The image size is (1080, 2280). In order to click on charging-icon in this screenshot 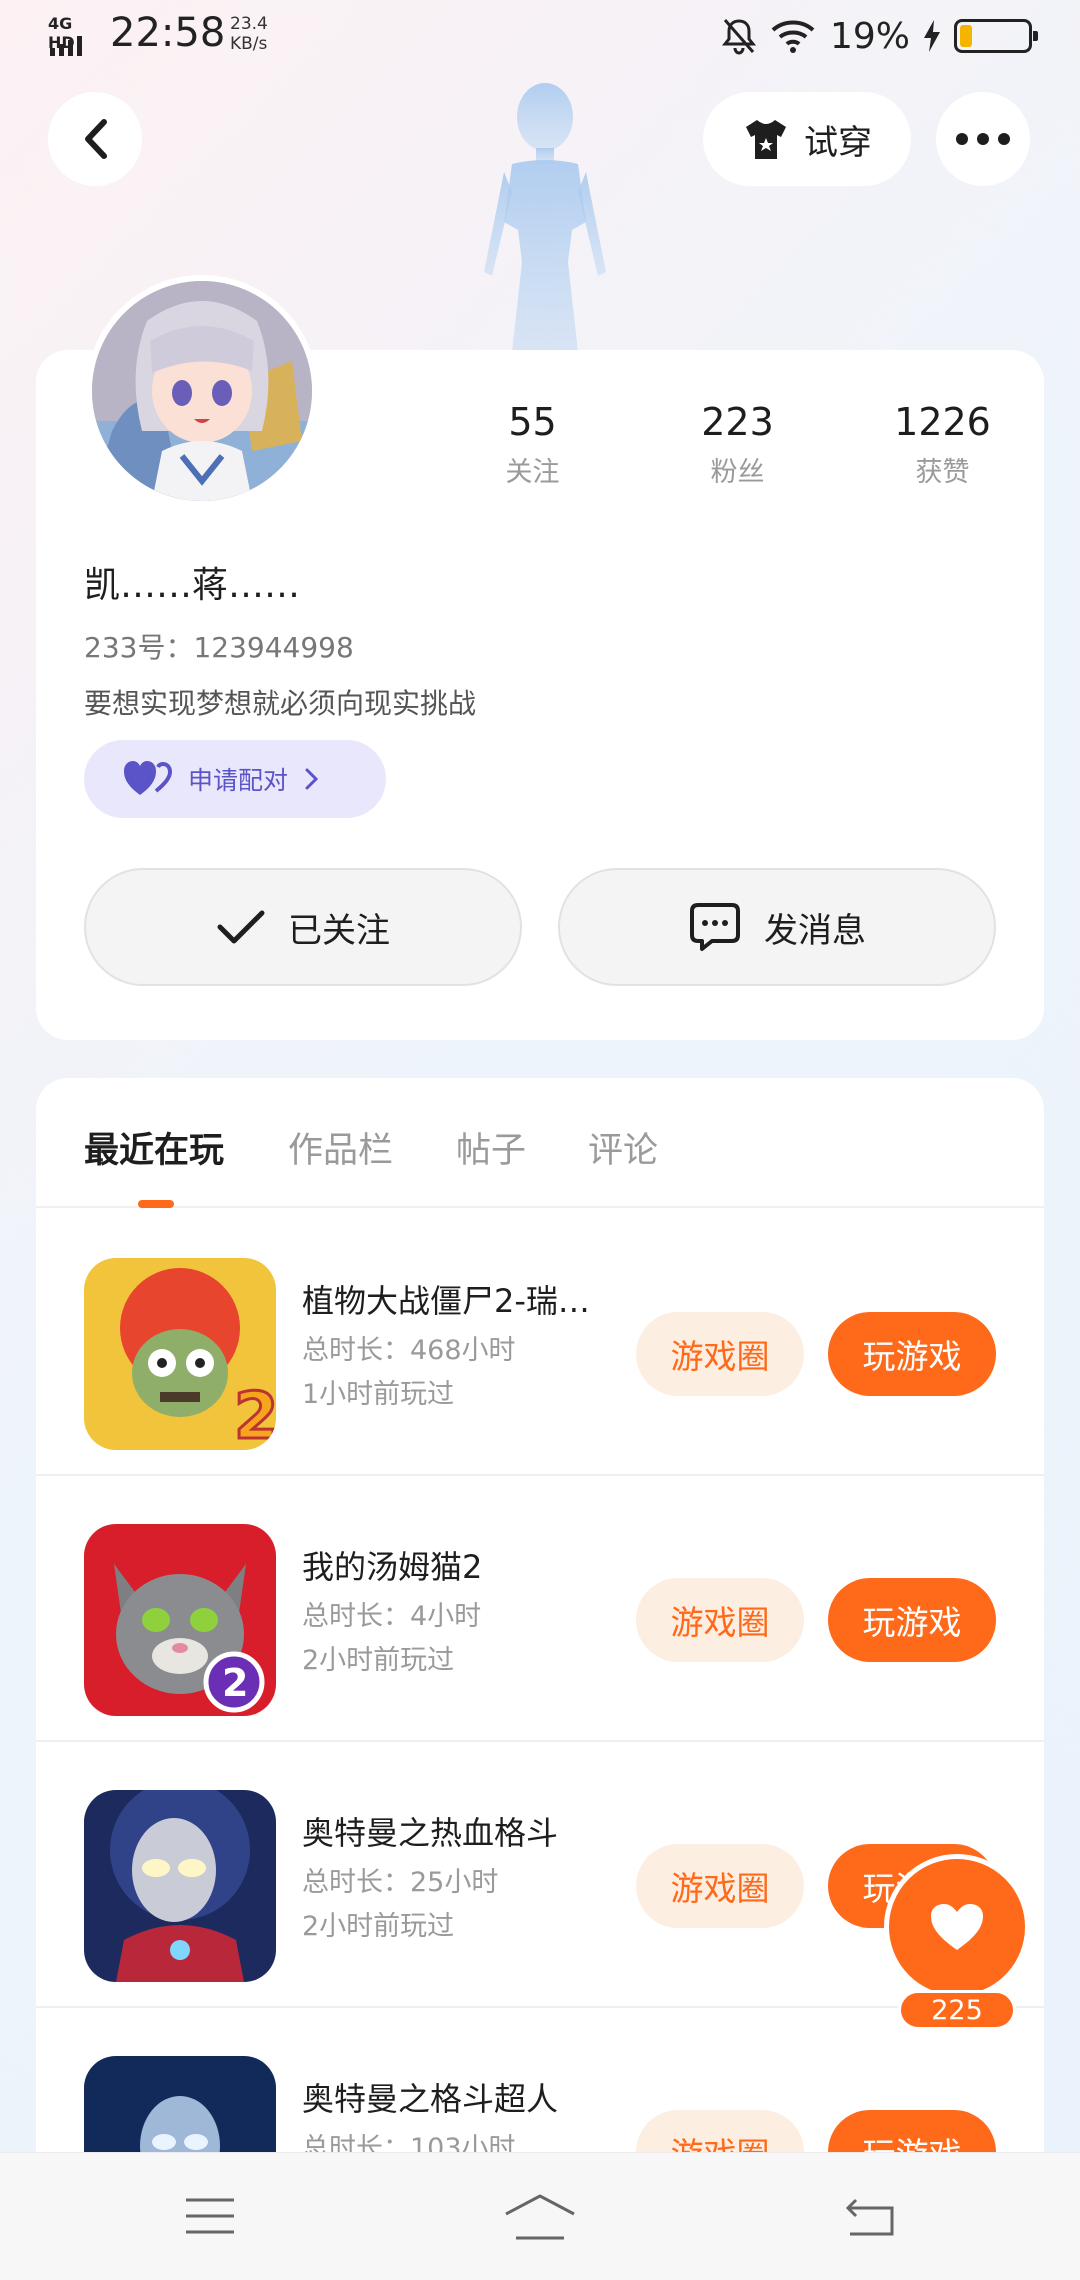, I will do `click(932, 36)`.